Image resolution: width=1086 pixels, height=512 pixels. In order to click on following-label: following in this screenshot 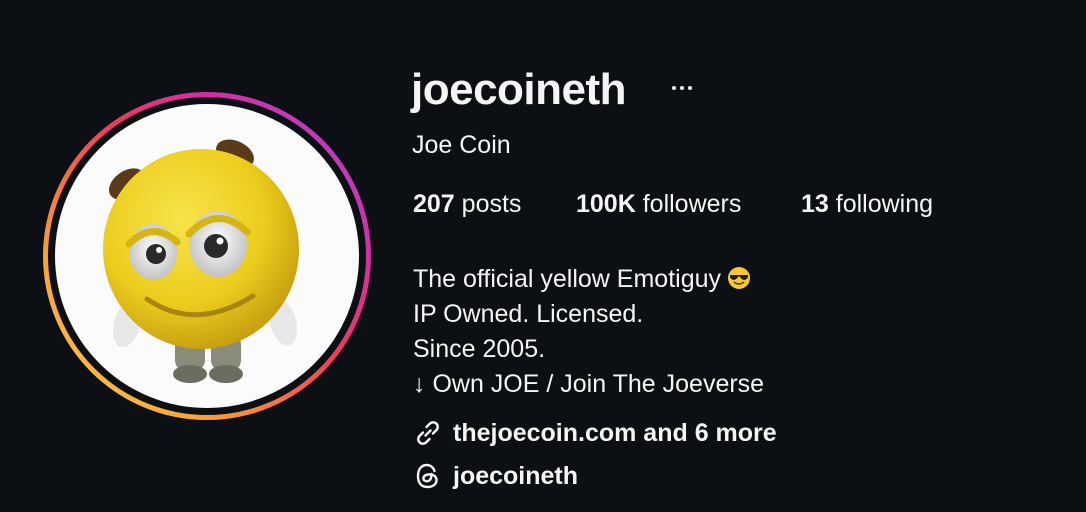, I will do `click(884, 204)`.